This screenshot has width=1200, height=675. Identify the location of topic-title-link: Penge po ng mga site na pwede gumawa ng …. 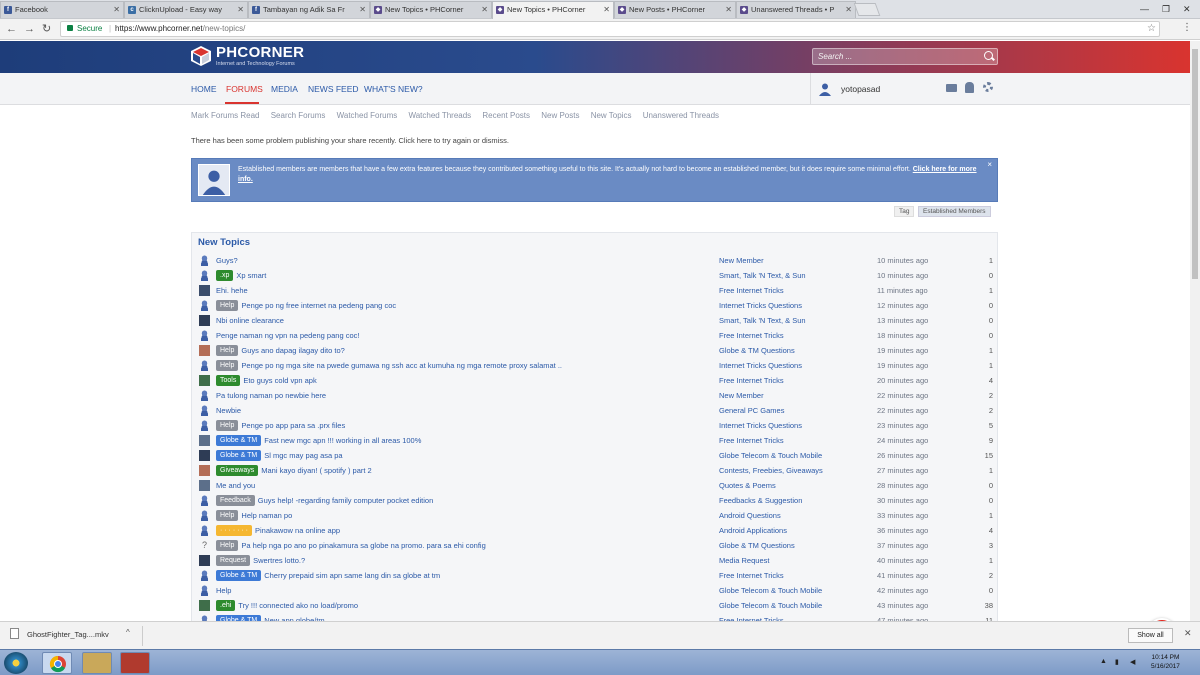
(401, 365).